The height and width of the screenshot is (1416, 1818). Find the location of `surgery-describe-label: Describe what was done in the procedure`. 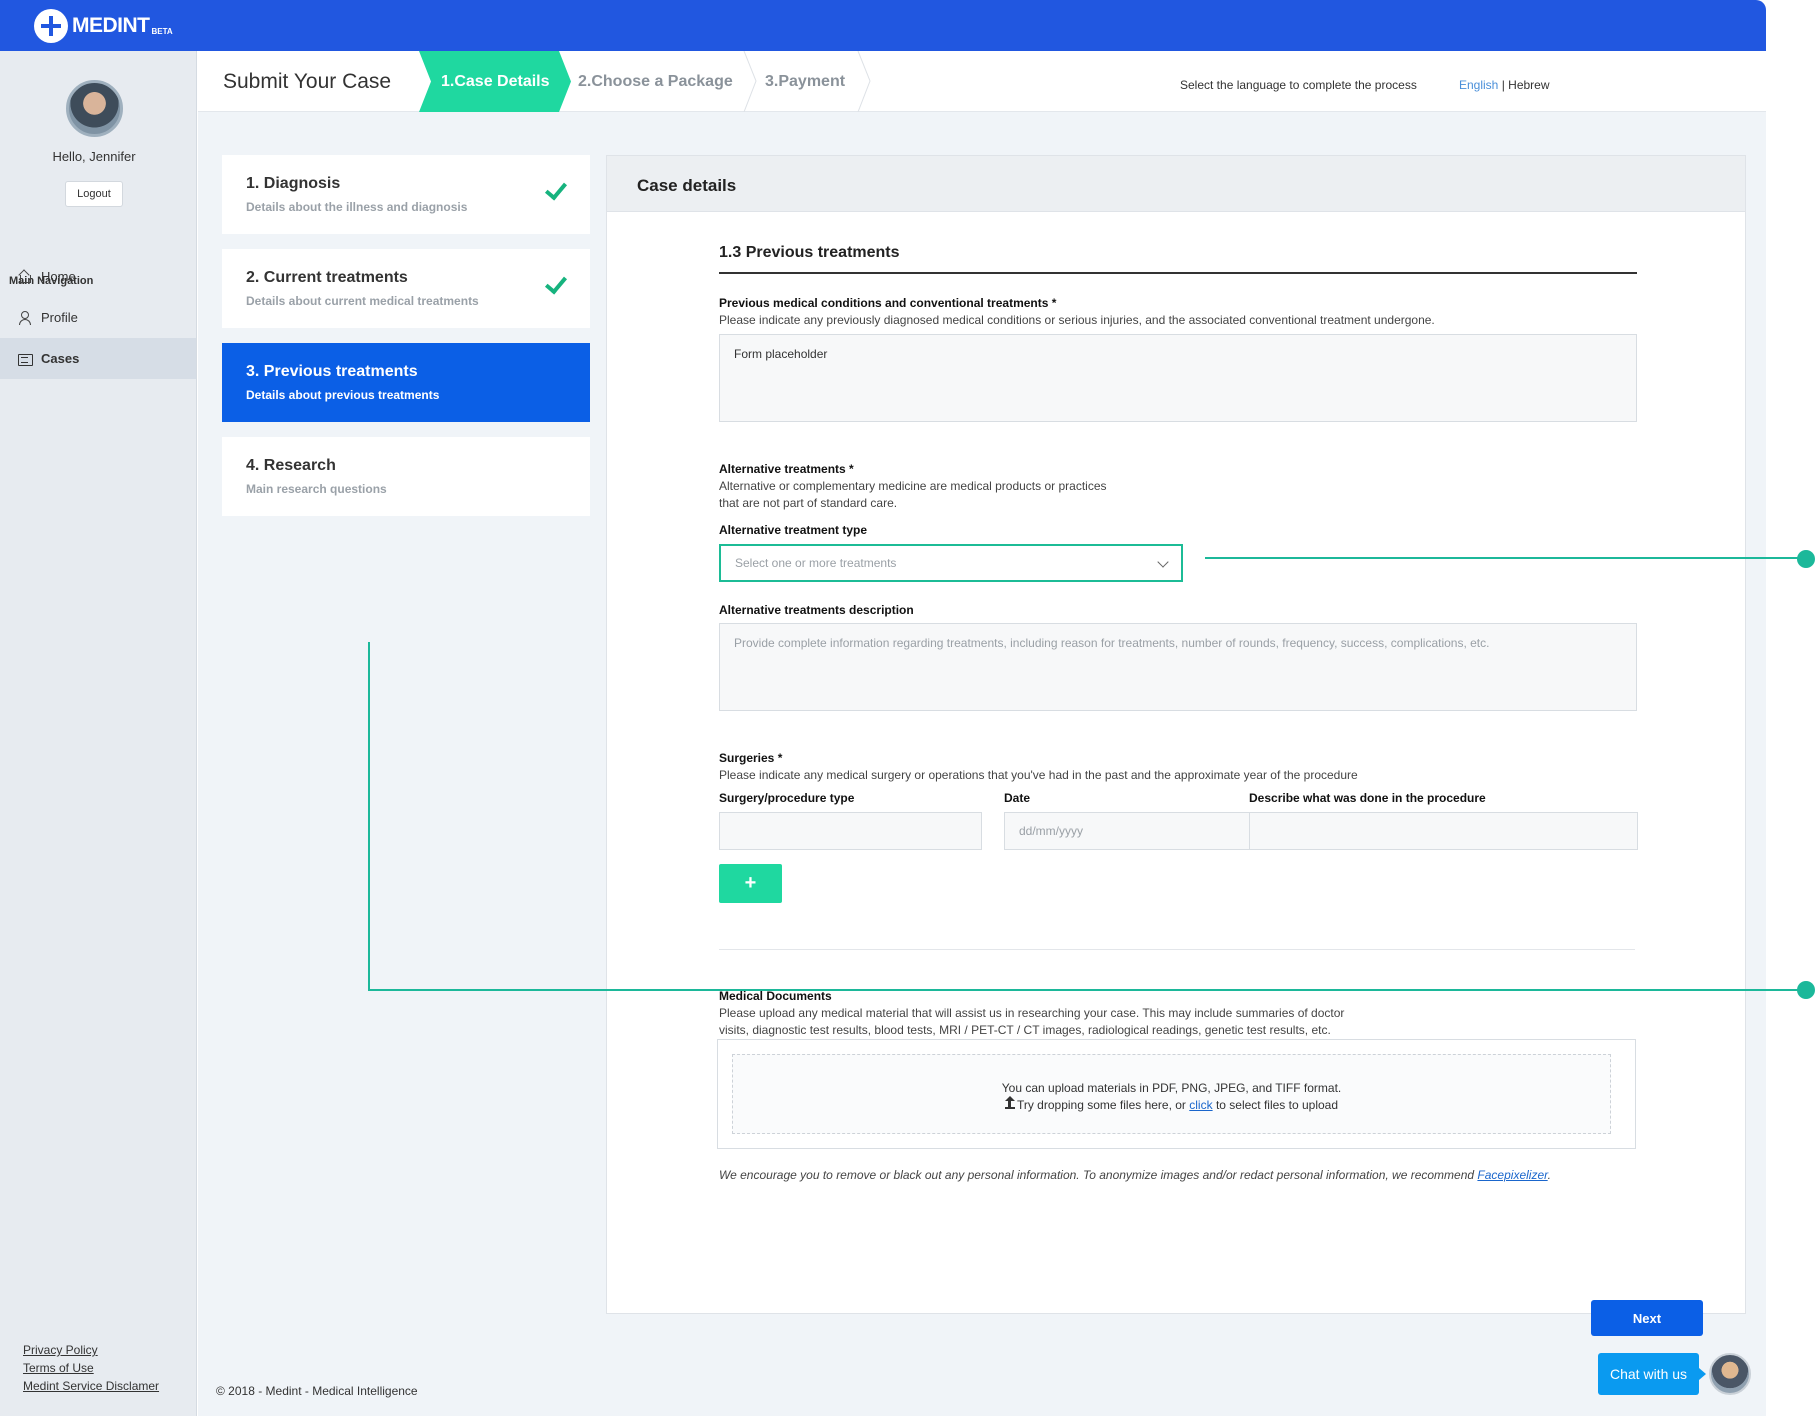

surgery-describe-label: Describe what was done in the procedure is located at coordinates (1367, 798).